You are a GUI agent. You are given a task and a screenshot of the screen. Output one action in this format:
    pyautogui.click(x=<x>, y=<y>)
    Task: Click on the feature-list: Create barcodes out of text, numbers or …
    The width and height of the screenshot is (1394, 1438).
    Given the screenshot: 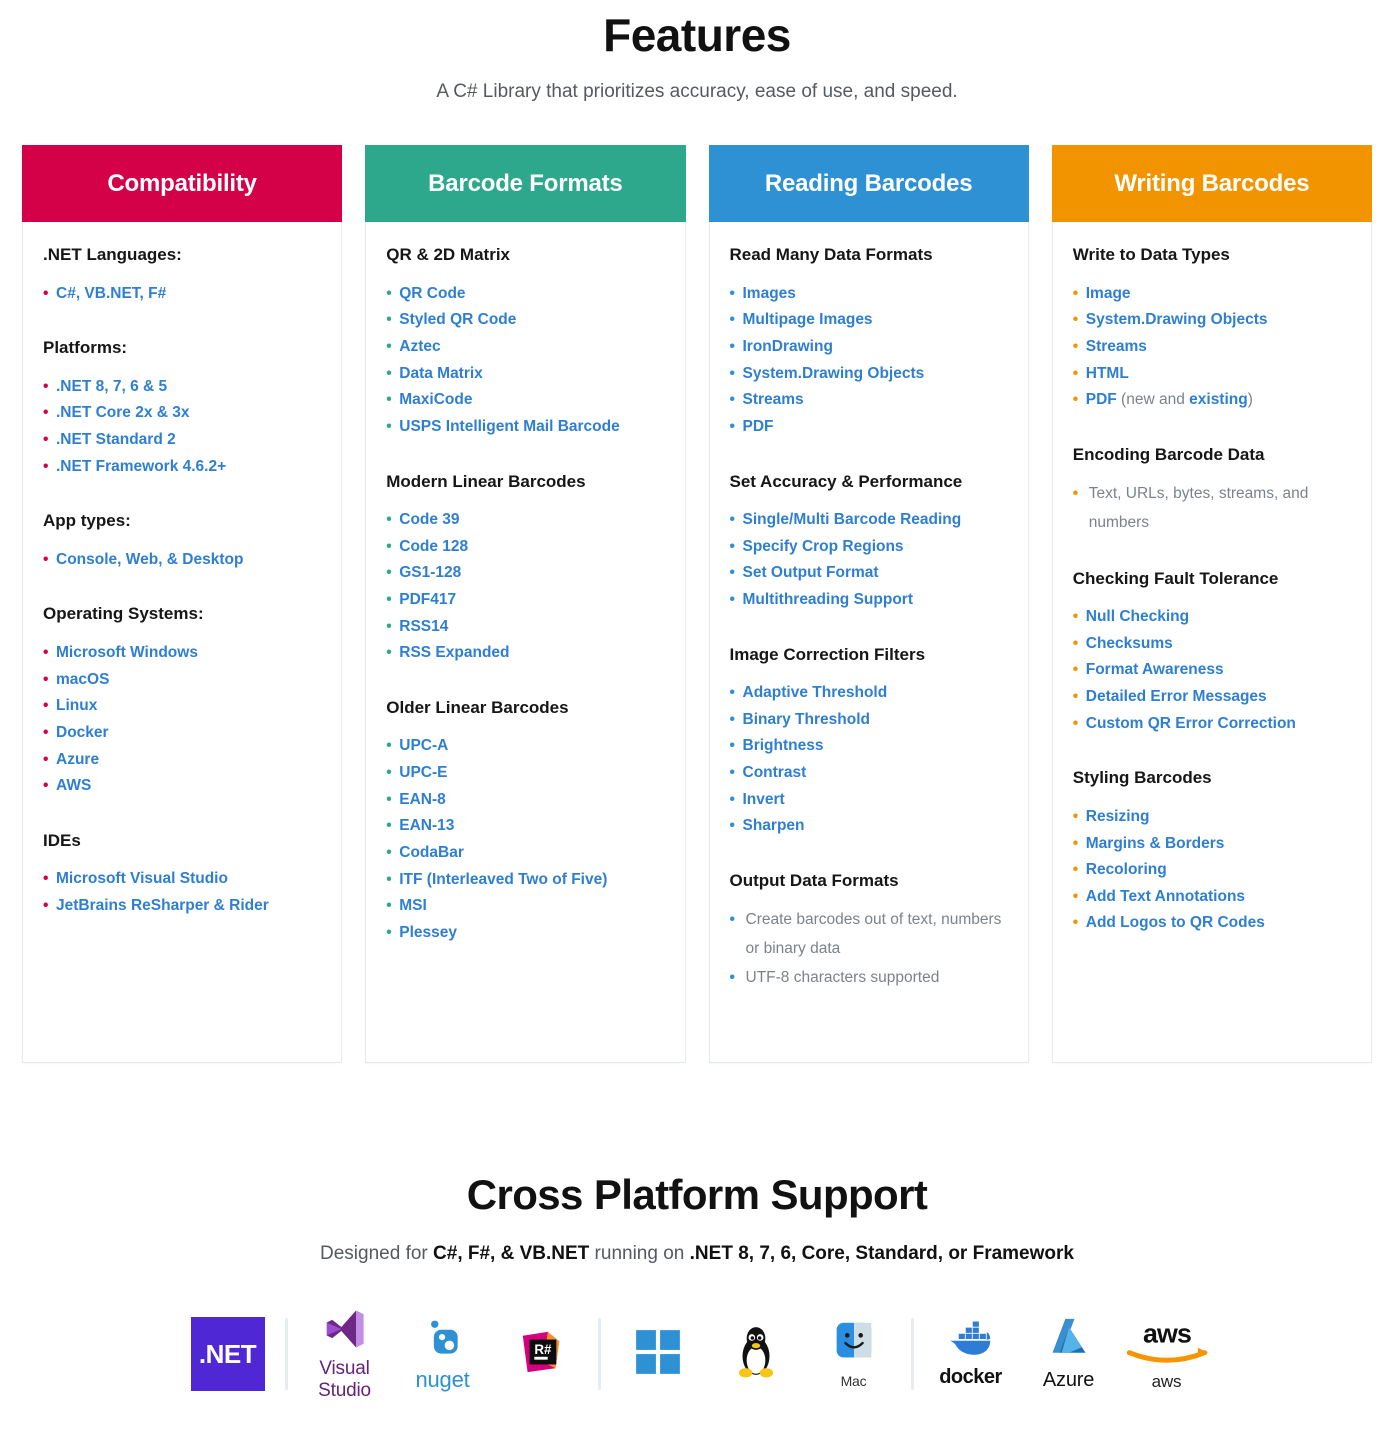 What is the action you would take?
    pyautogui.click(x=869, y=949)
    